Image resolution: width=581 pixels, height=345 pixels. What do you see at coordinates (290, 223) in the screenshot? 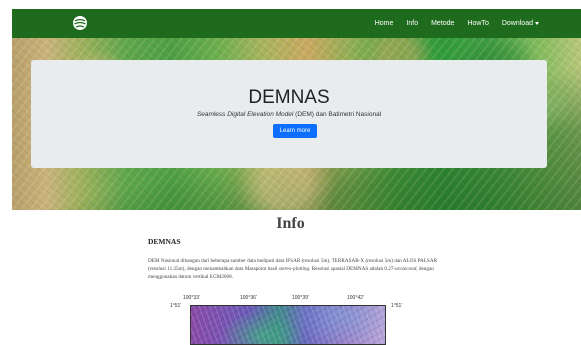
I see `info-section-title: Info` at bounding box center [290, 223].